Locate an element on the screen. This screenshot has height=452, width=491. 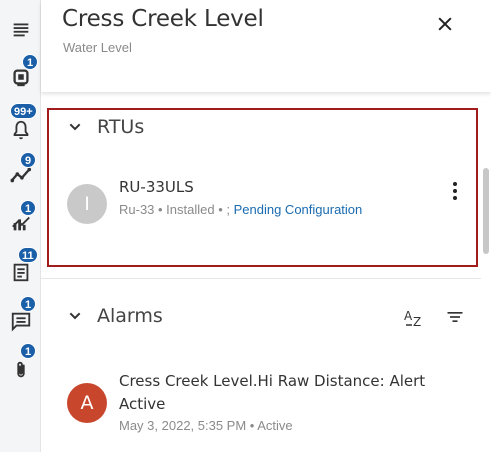
sort-button: A Z is located at coordinates (415, 317).